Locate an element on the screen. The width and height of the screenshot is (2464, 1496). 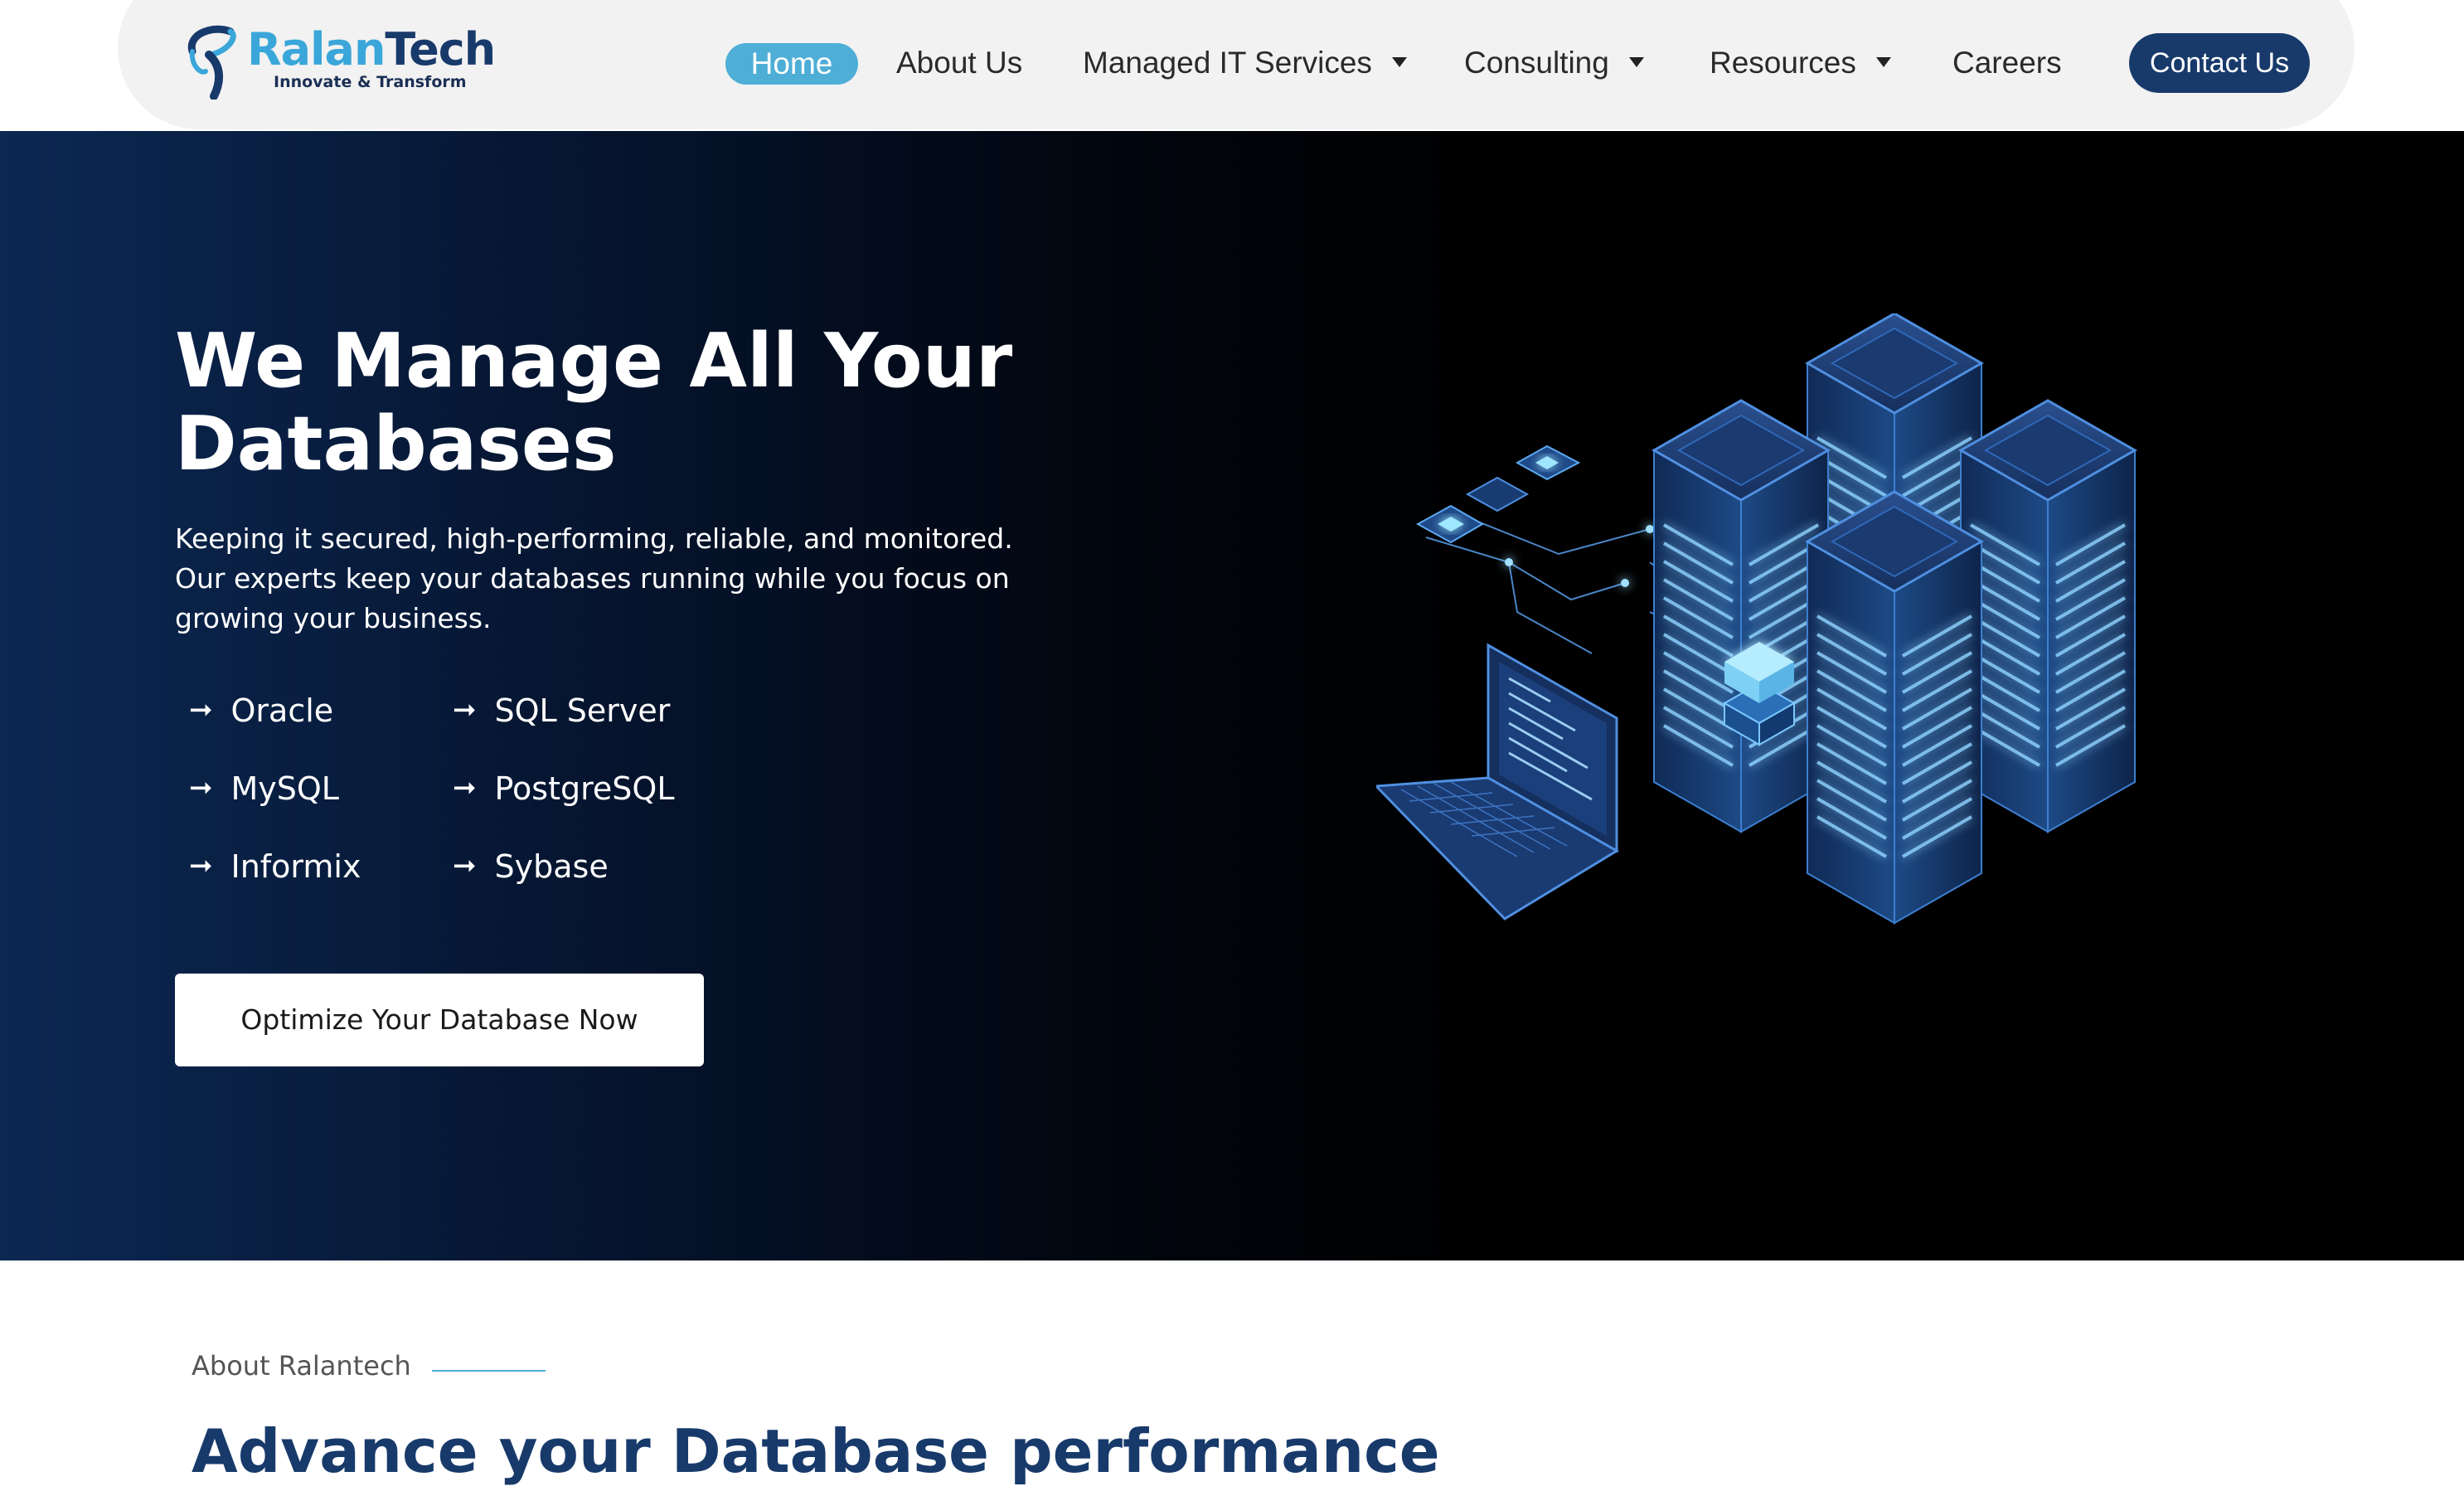
nav-consulting-label: Consulting is located at coordinates (1537, 63).